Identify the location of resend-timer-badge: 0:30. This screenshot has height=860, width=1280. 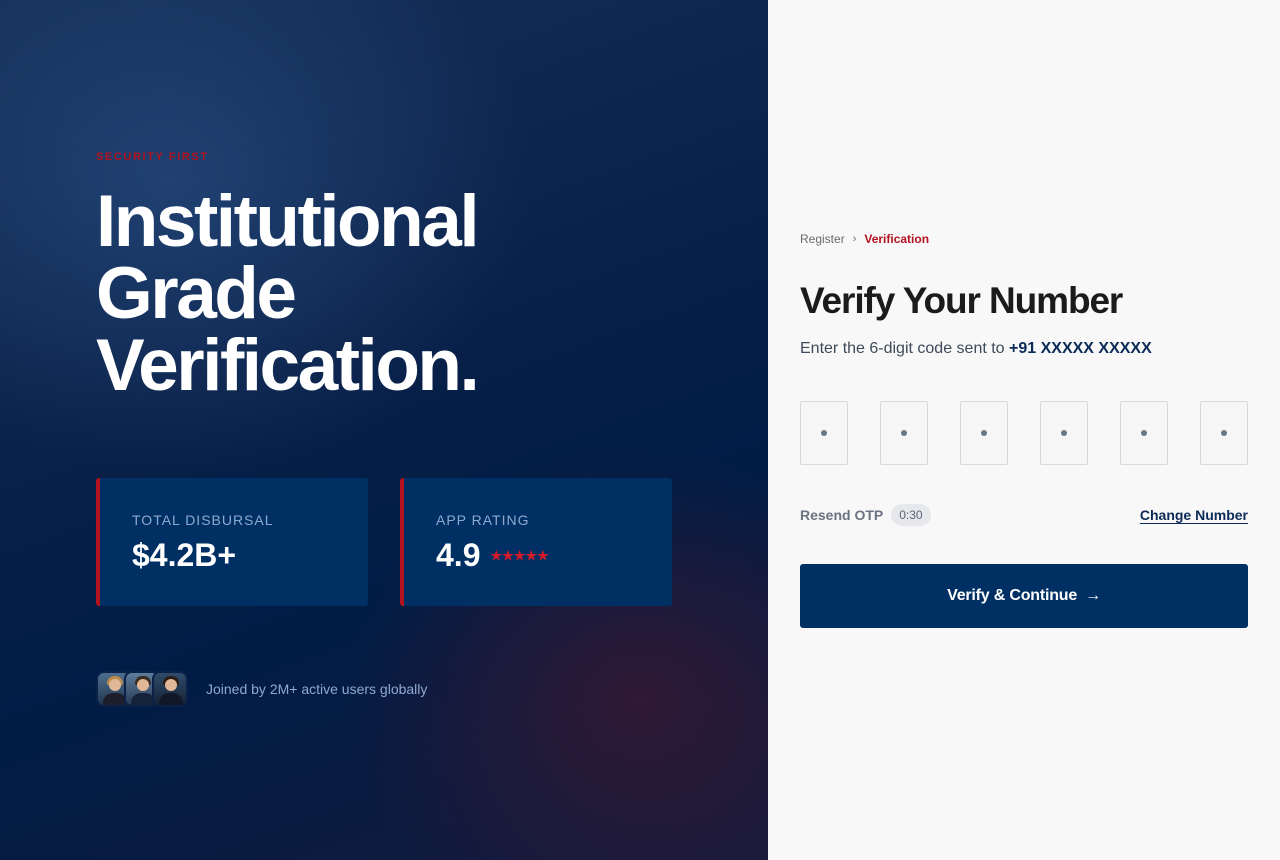
(911, 515).